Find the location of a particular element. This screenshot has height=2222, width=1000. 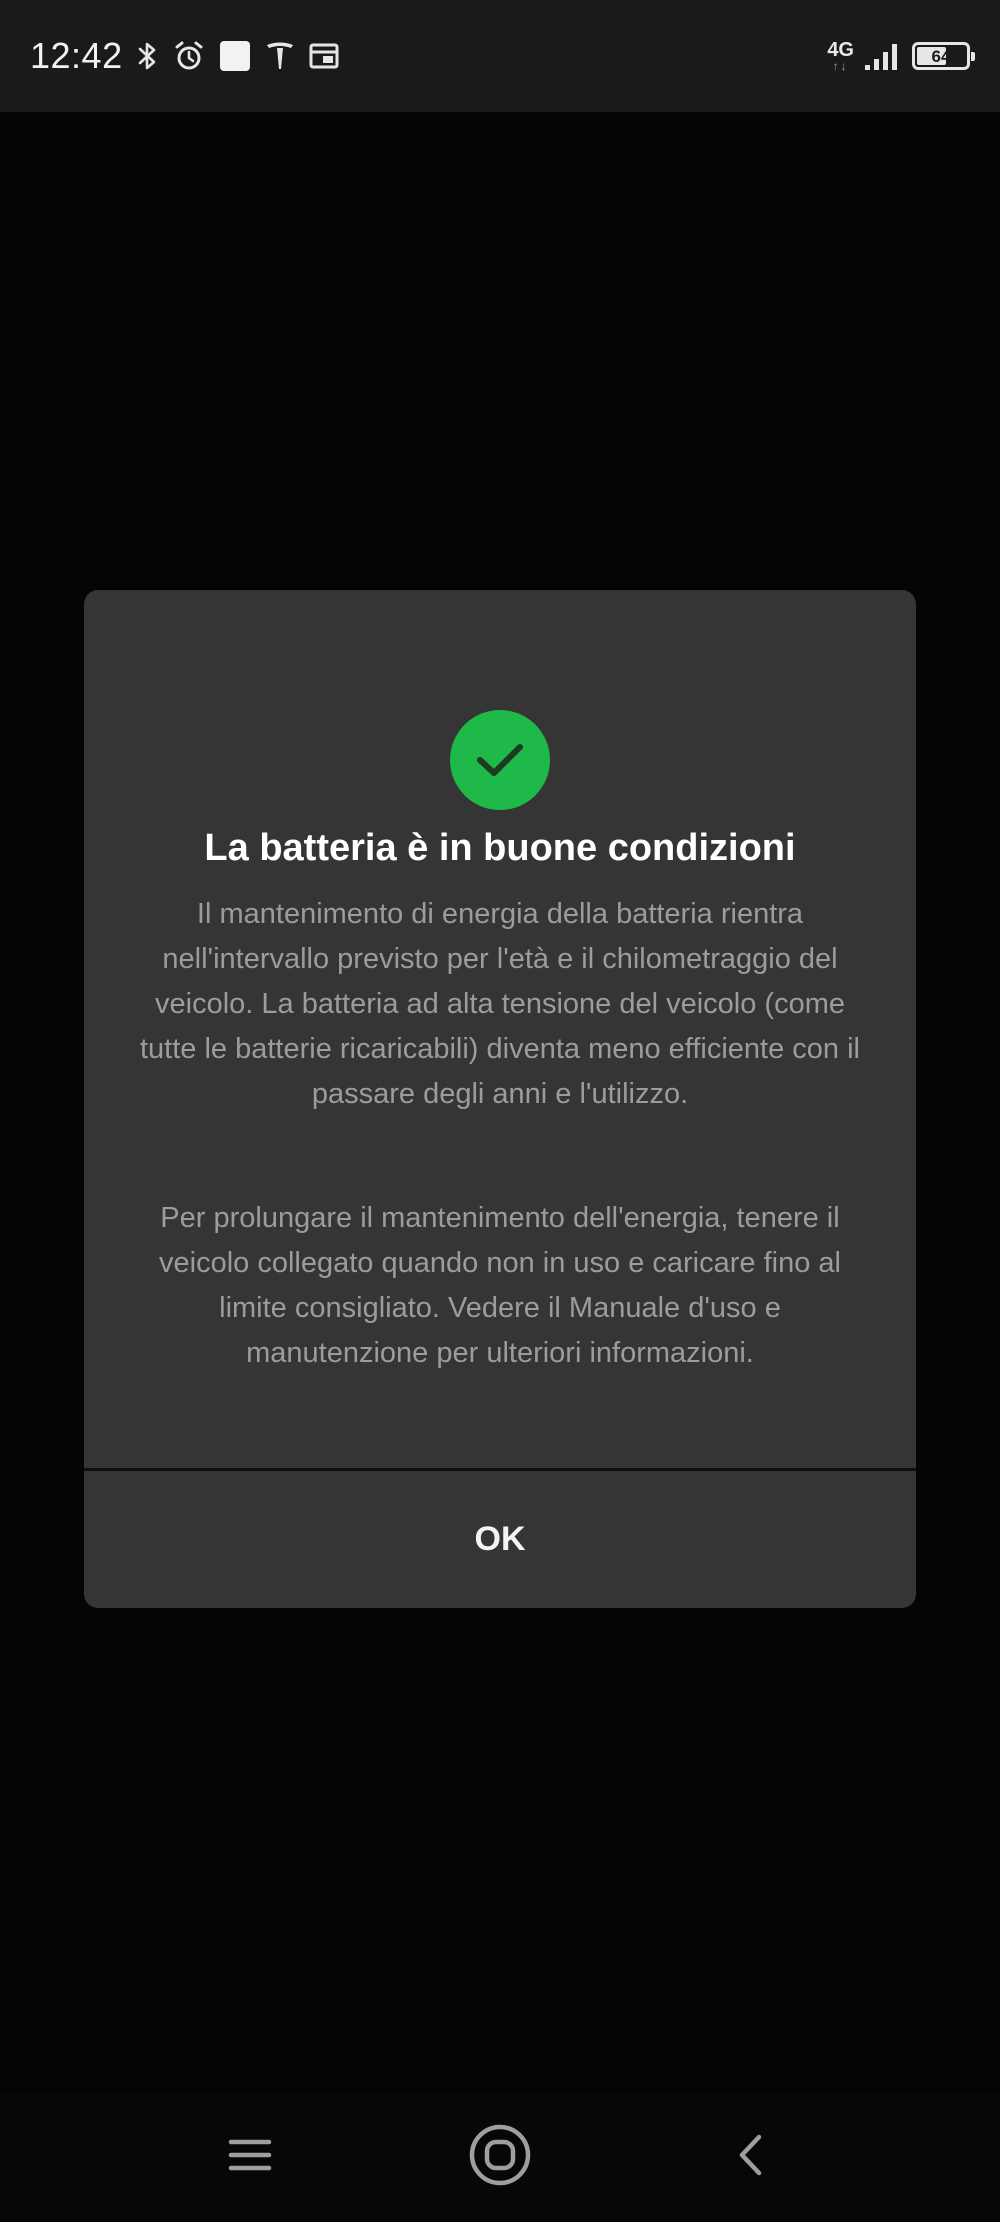

back-button is located at coordinates (750, 2157).